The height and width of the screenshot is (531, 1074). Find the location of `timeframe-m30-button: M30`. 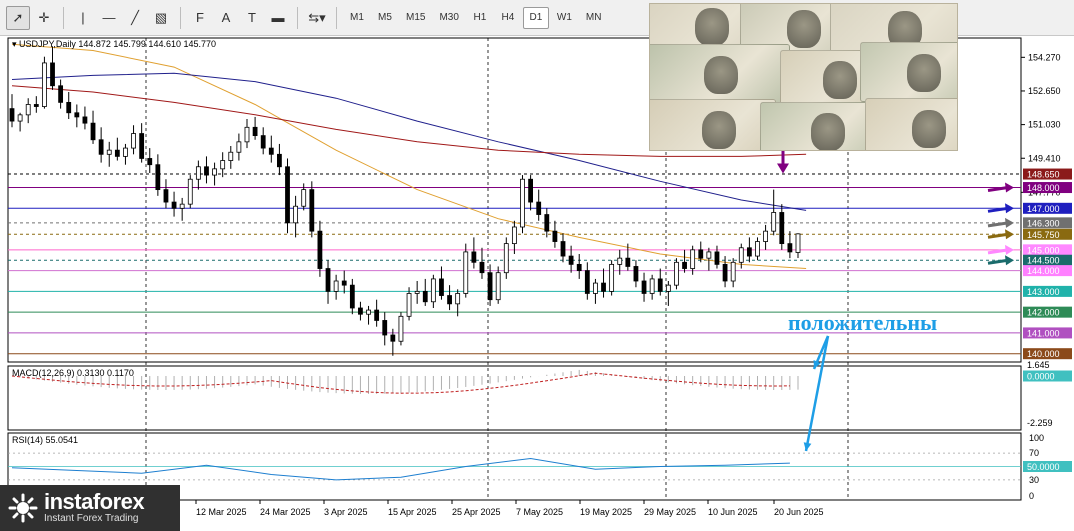

timeframe-m30-button: M30 is located at coordinates (448, 18).